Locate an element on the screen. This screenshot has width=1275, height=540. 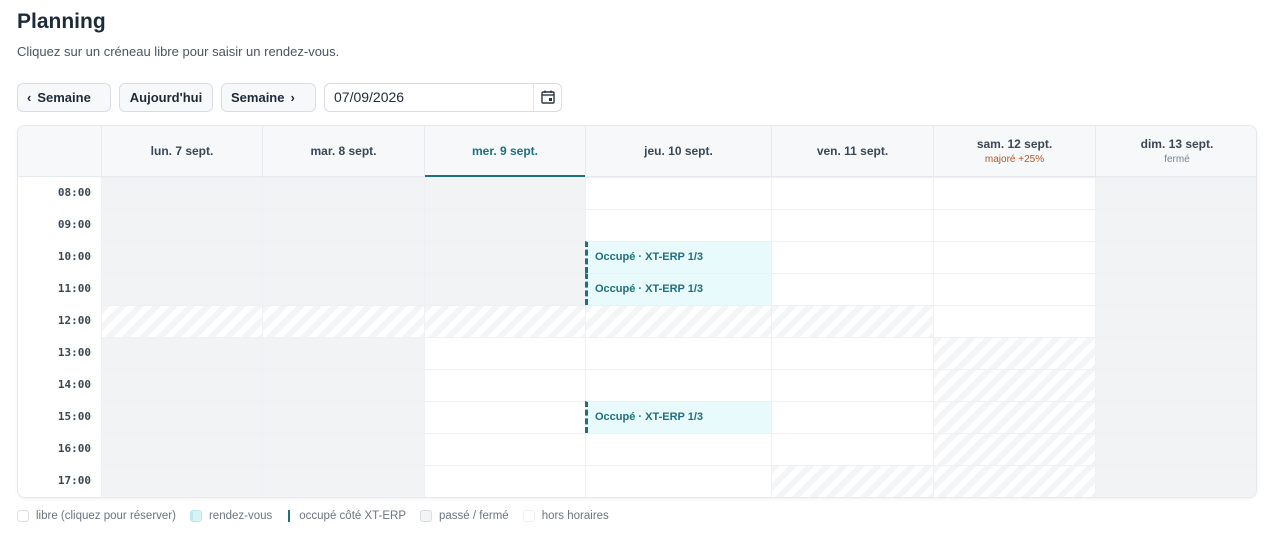
time-label: 17:00 is located at coordinates (74, 480).